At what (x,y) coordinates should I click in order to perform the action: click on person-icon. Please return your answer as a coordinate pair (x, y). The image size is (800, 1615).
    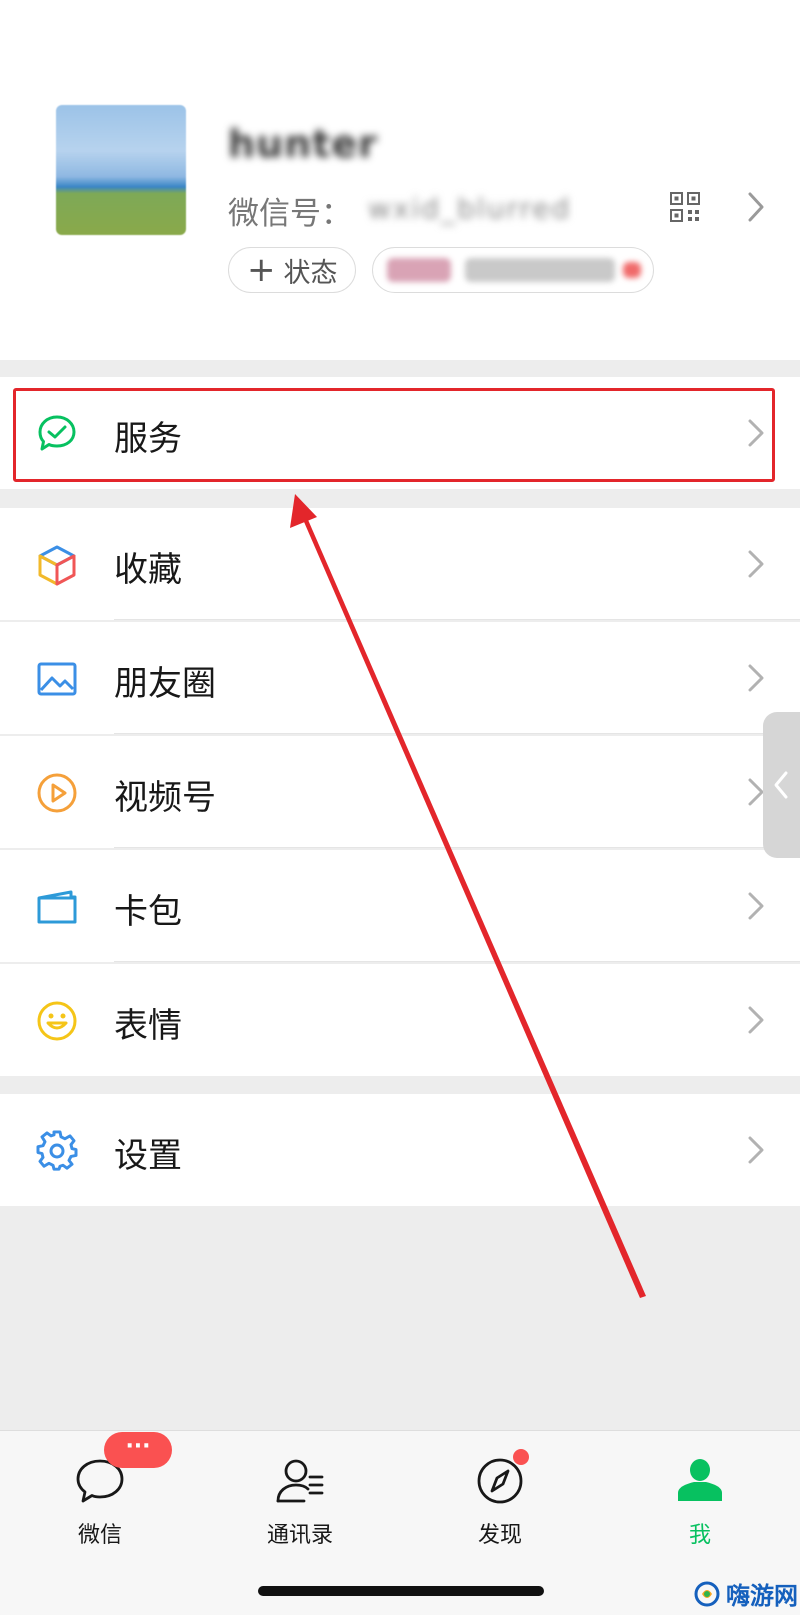
    Looking at the image, I should click on (700, 1480).